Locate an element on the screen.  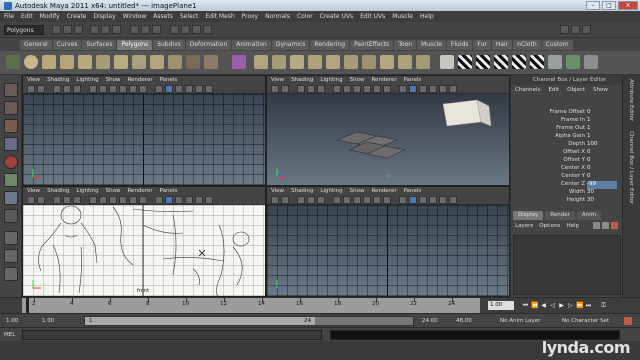
vp-menu-renderer: Renderer is located at coordinates (383, 80).